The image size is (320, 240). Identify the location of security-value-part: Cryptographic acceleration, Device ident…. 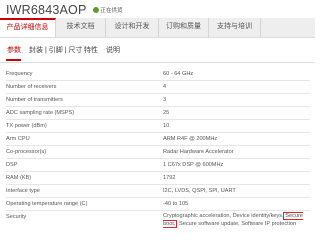
(223, 216).